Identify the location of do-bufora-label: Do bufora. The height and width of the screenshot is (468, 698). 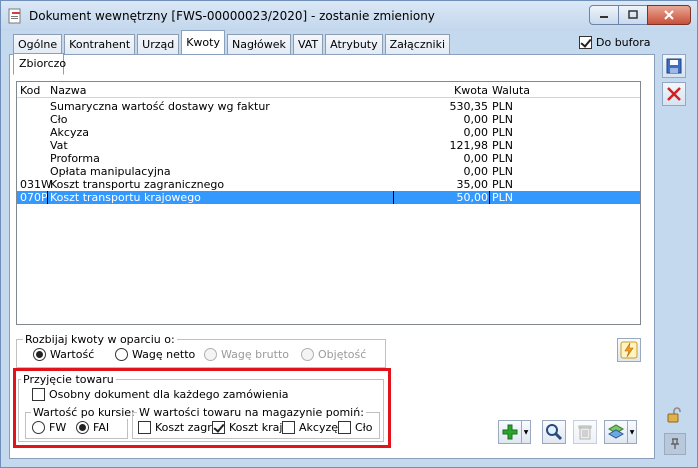
(623, 42).